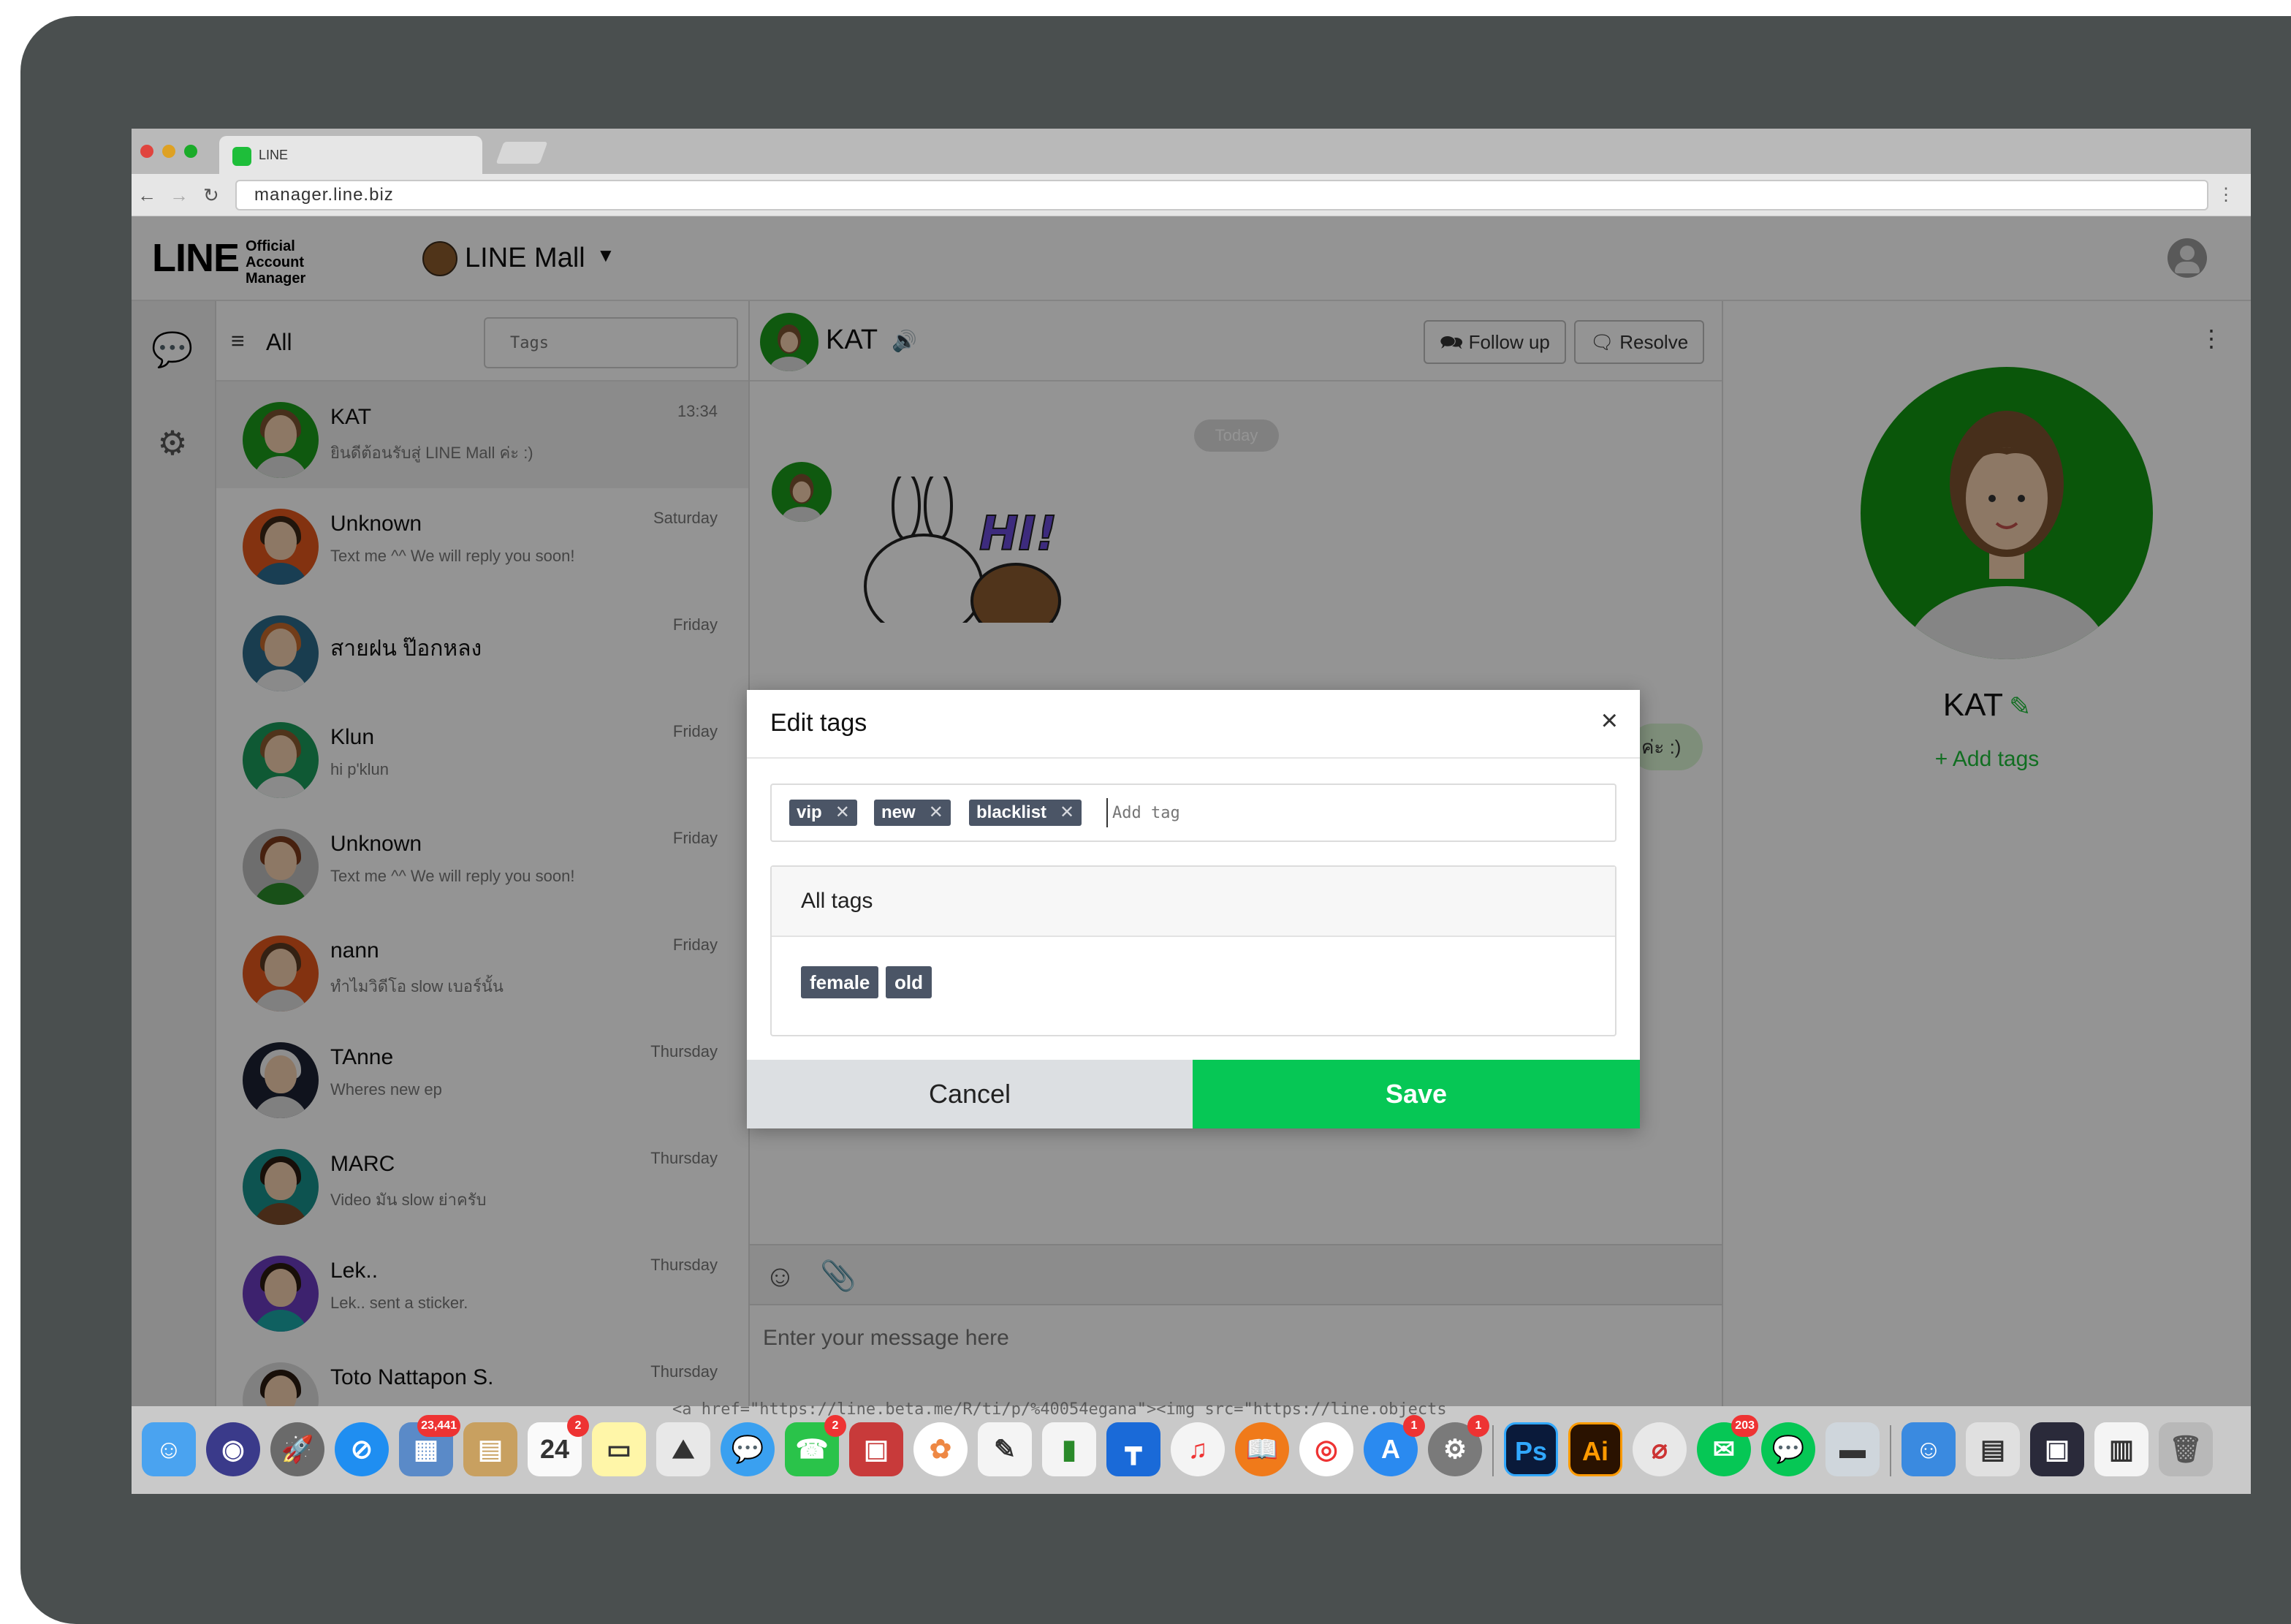 This screenshot has height=1624, width=2291. Describe the element at coordinates (1531, 1449) in the screenshot. I see `photoshop-icon: Ps` at that location.